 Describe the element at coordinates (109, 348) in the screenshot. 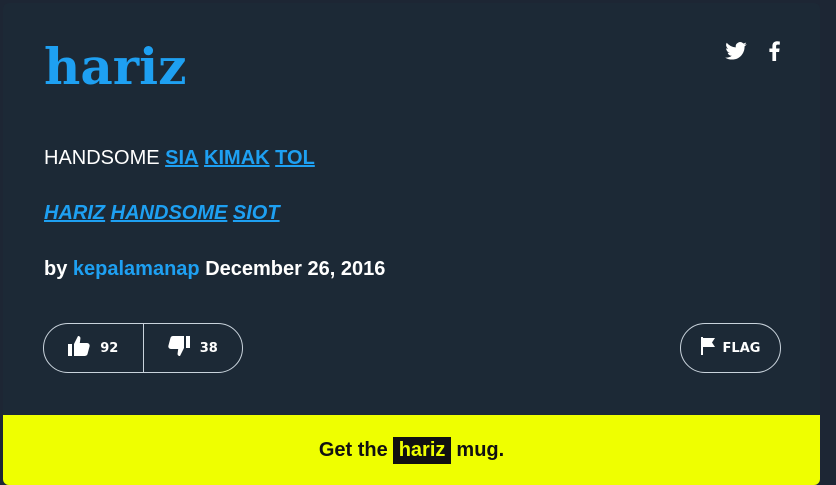

I see `upvote-count: 92` at that location.